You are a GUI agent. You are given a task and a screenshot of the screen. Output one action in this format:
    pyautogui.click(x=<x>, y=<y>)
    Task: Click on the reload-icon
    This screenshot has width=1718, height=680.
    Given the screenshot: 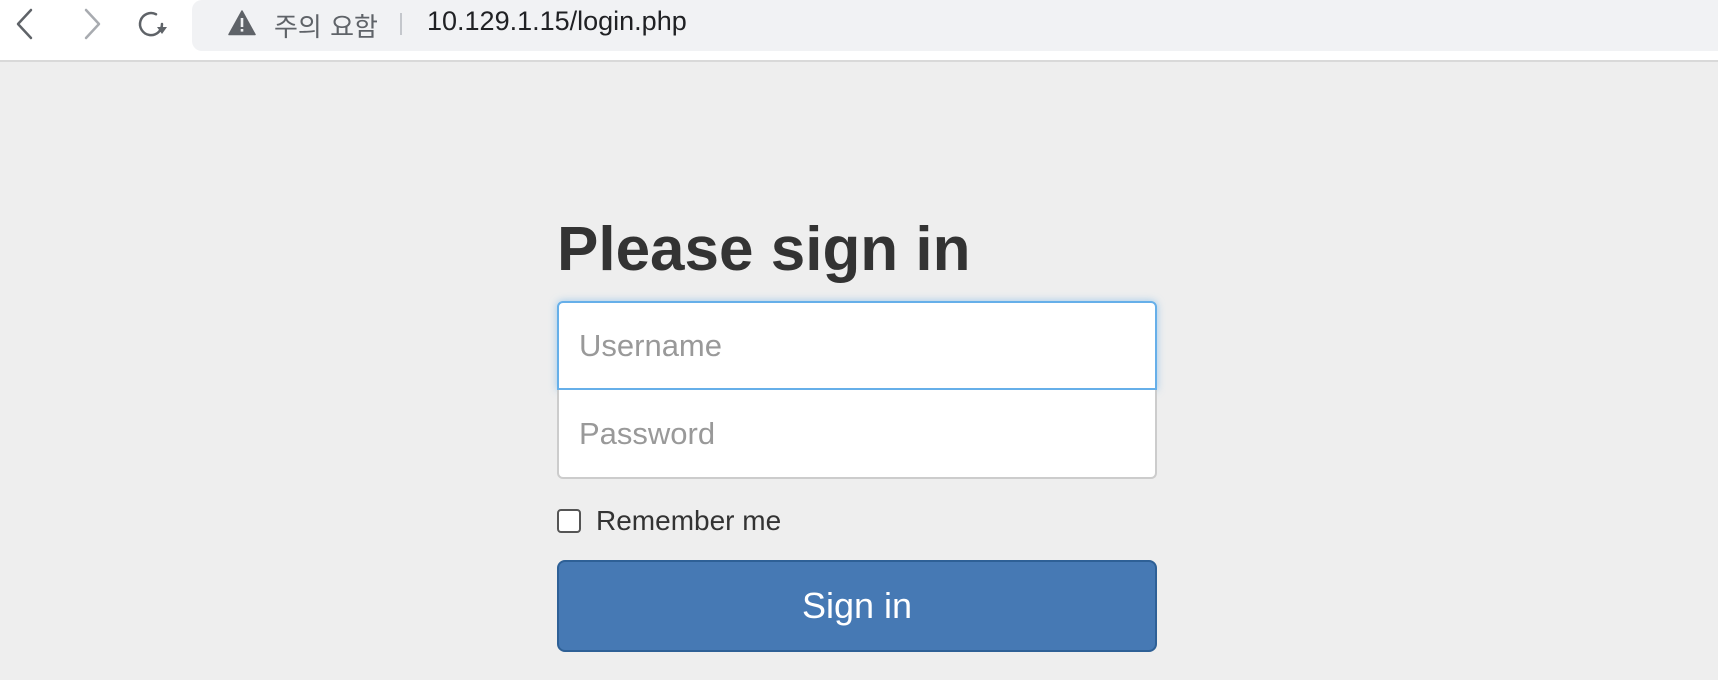 What is the action you would take?
    pyautogui.click(x=152, y=24)
    